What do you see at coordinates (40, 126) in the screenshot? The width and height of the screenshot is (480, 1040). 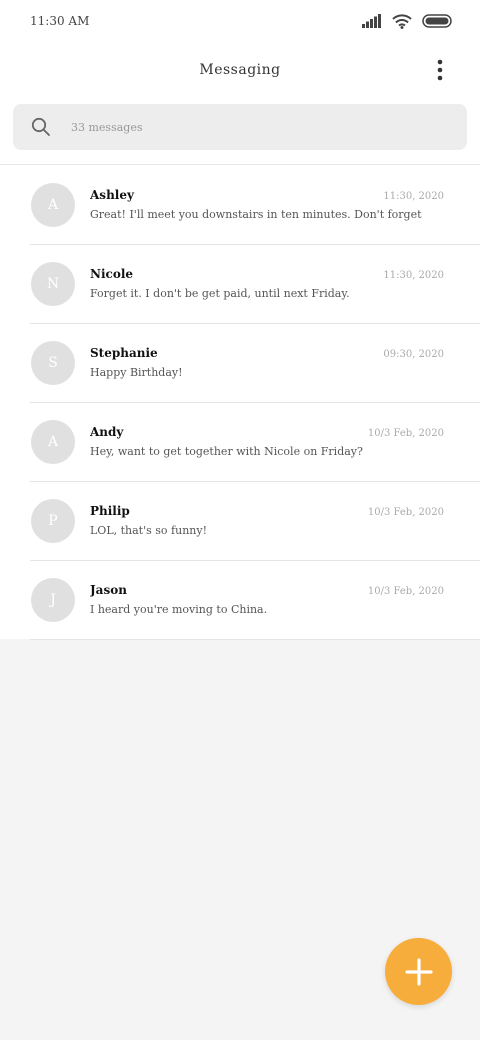 I see `search-icon` at bounding box center [40, 126].